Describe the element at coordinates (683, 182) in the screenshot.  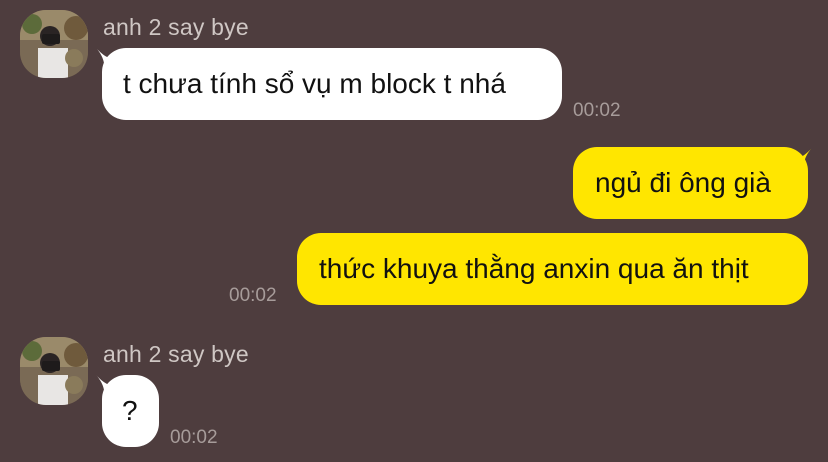
I see `message-text: ngủ đi ông già` at that location.